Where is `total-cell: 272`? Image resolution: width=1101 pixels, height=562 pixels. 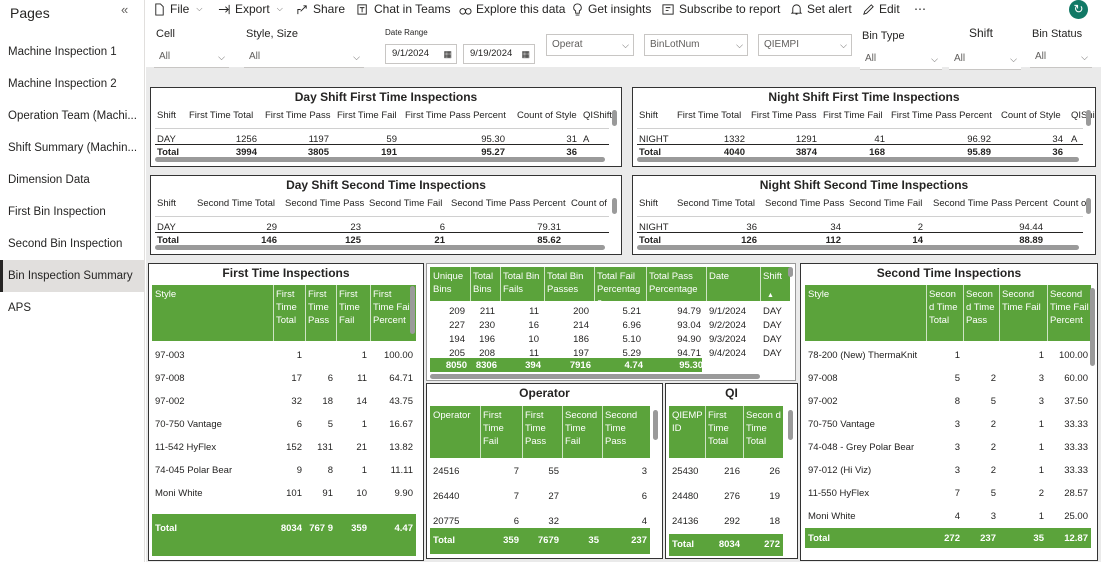
total-cell: 272 is located at coordinates (772, 544).